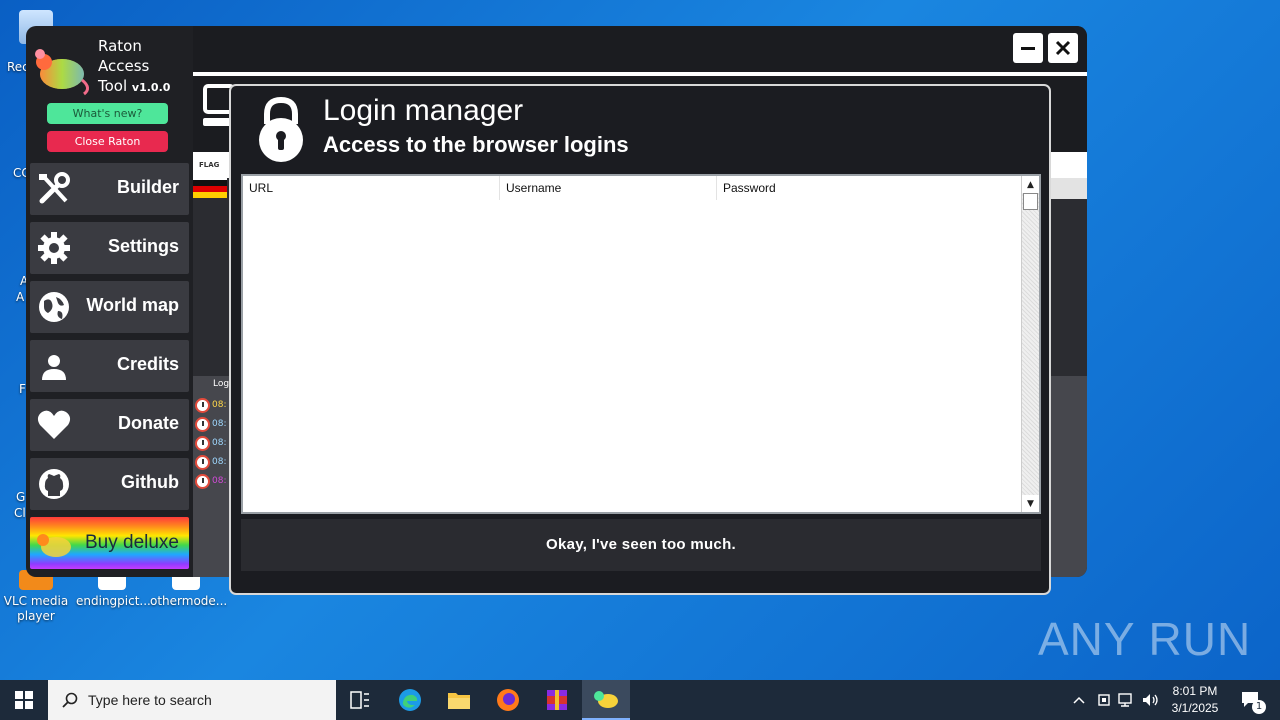  I want to click on clock-date: 3/1/2025, so click(1195, 708).